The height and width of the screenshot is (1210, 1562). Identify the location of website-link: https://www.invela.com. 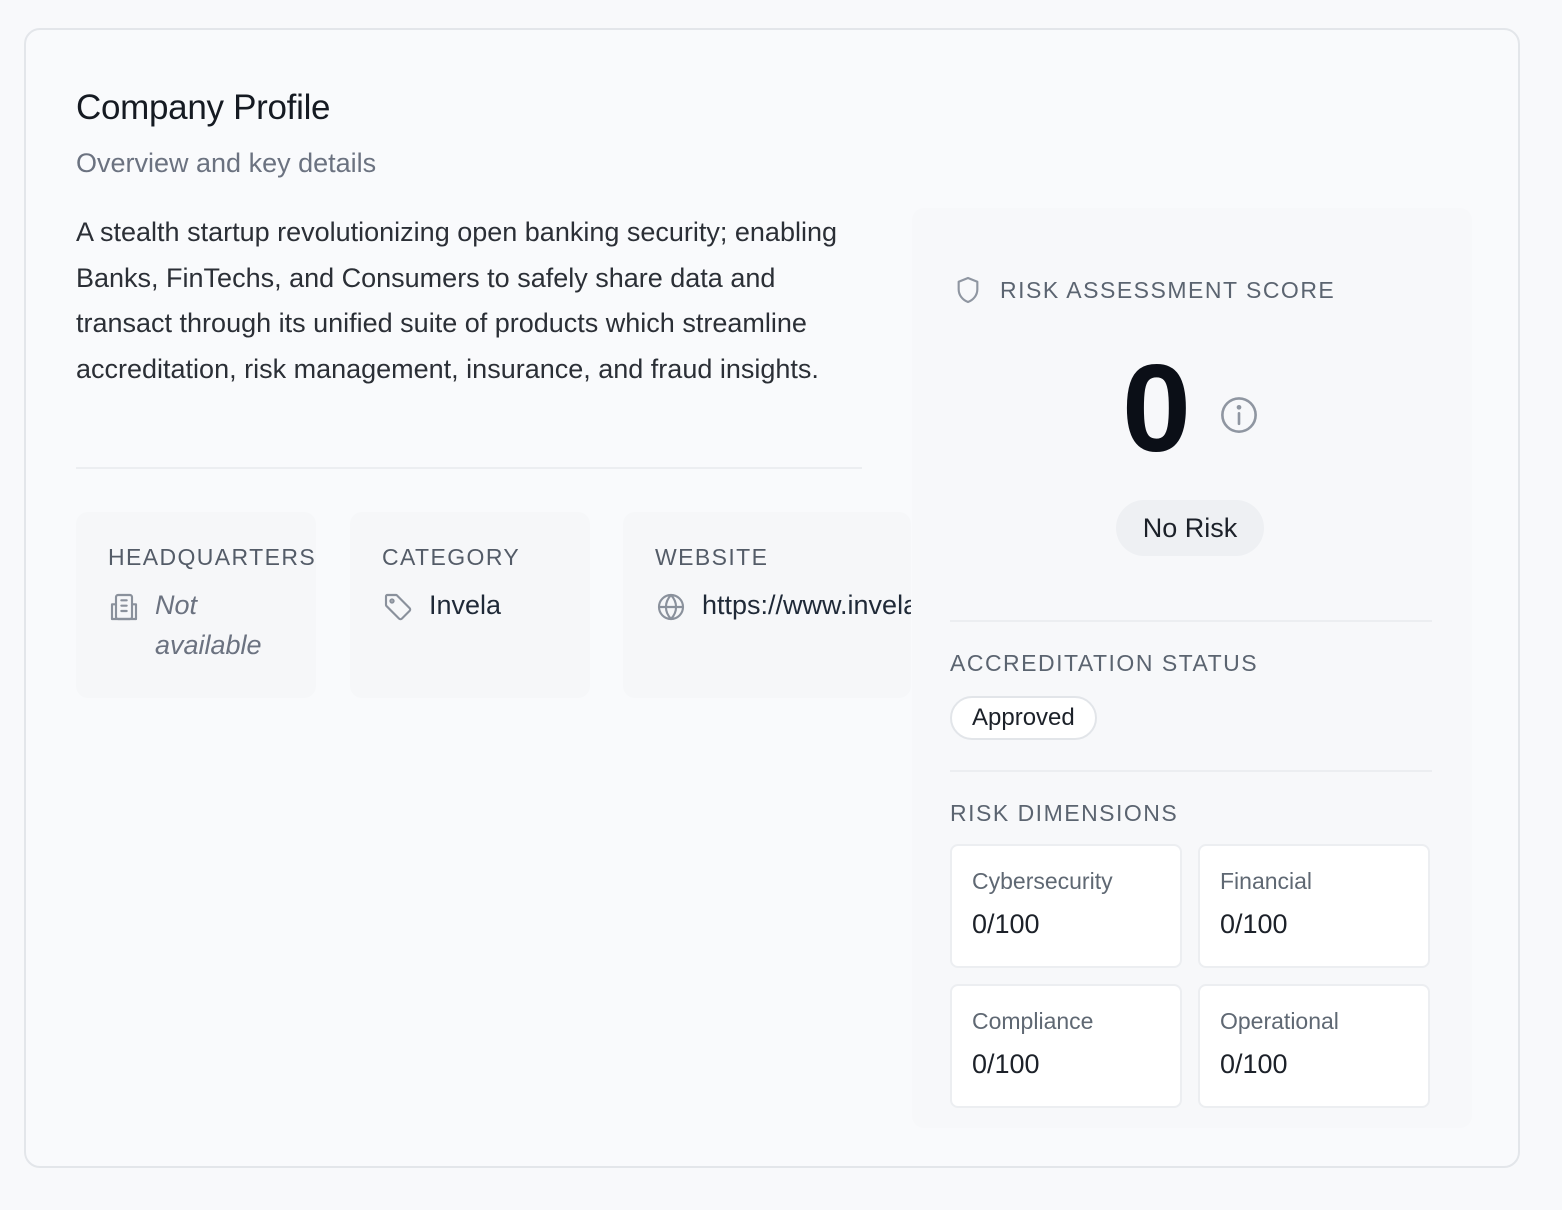
(806, 605).